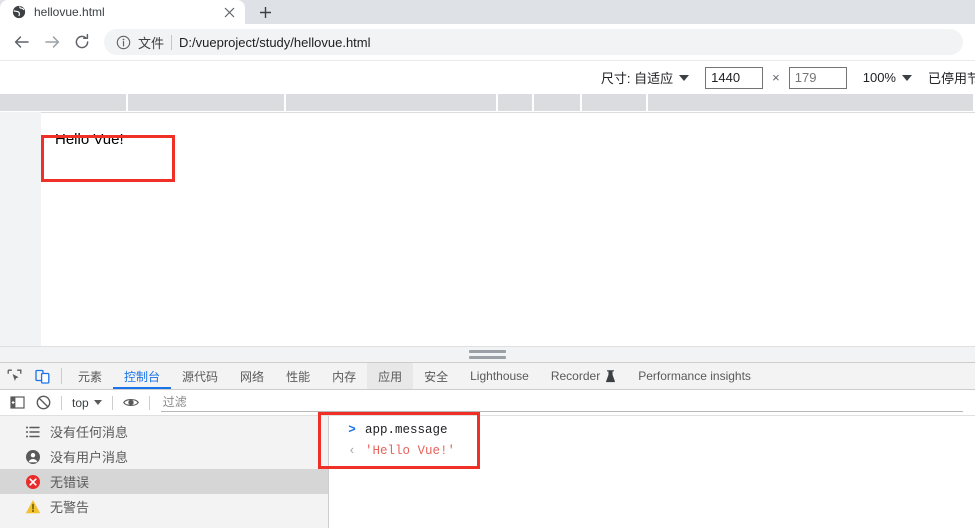  I want to click on tab-label: 网络, so click(252, 376).